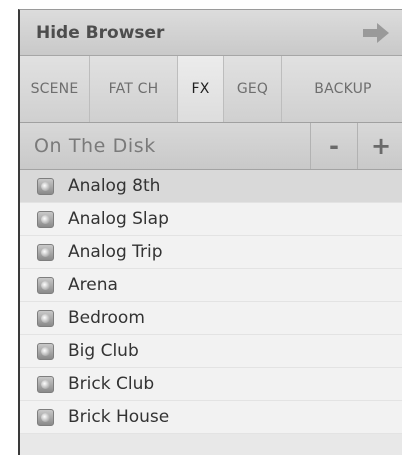  I want to click on disk-bar: On The Disk - +, so click(211, 146).